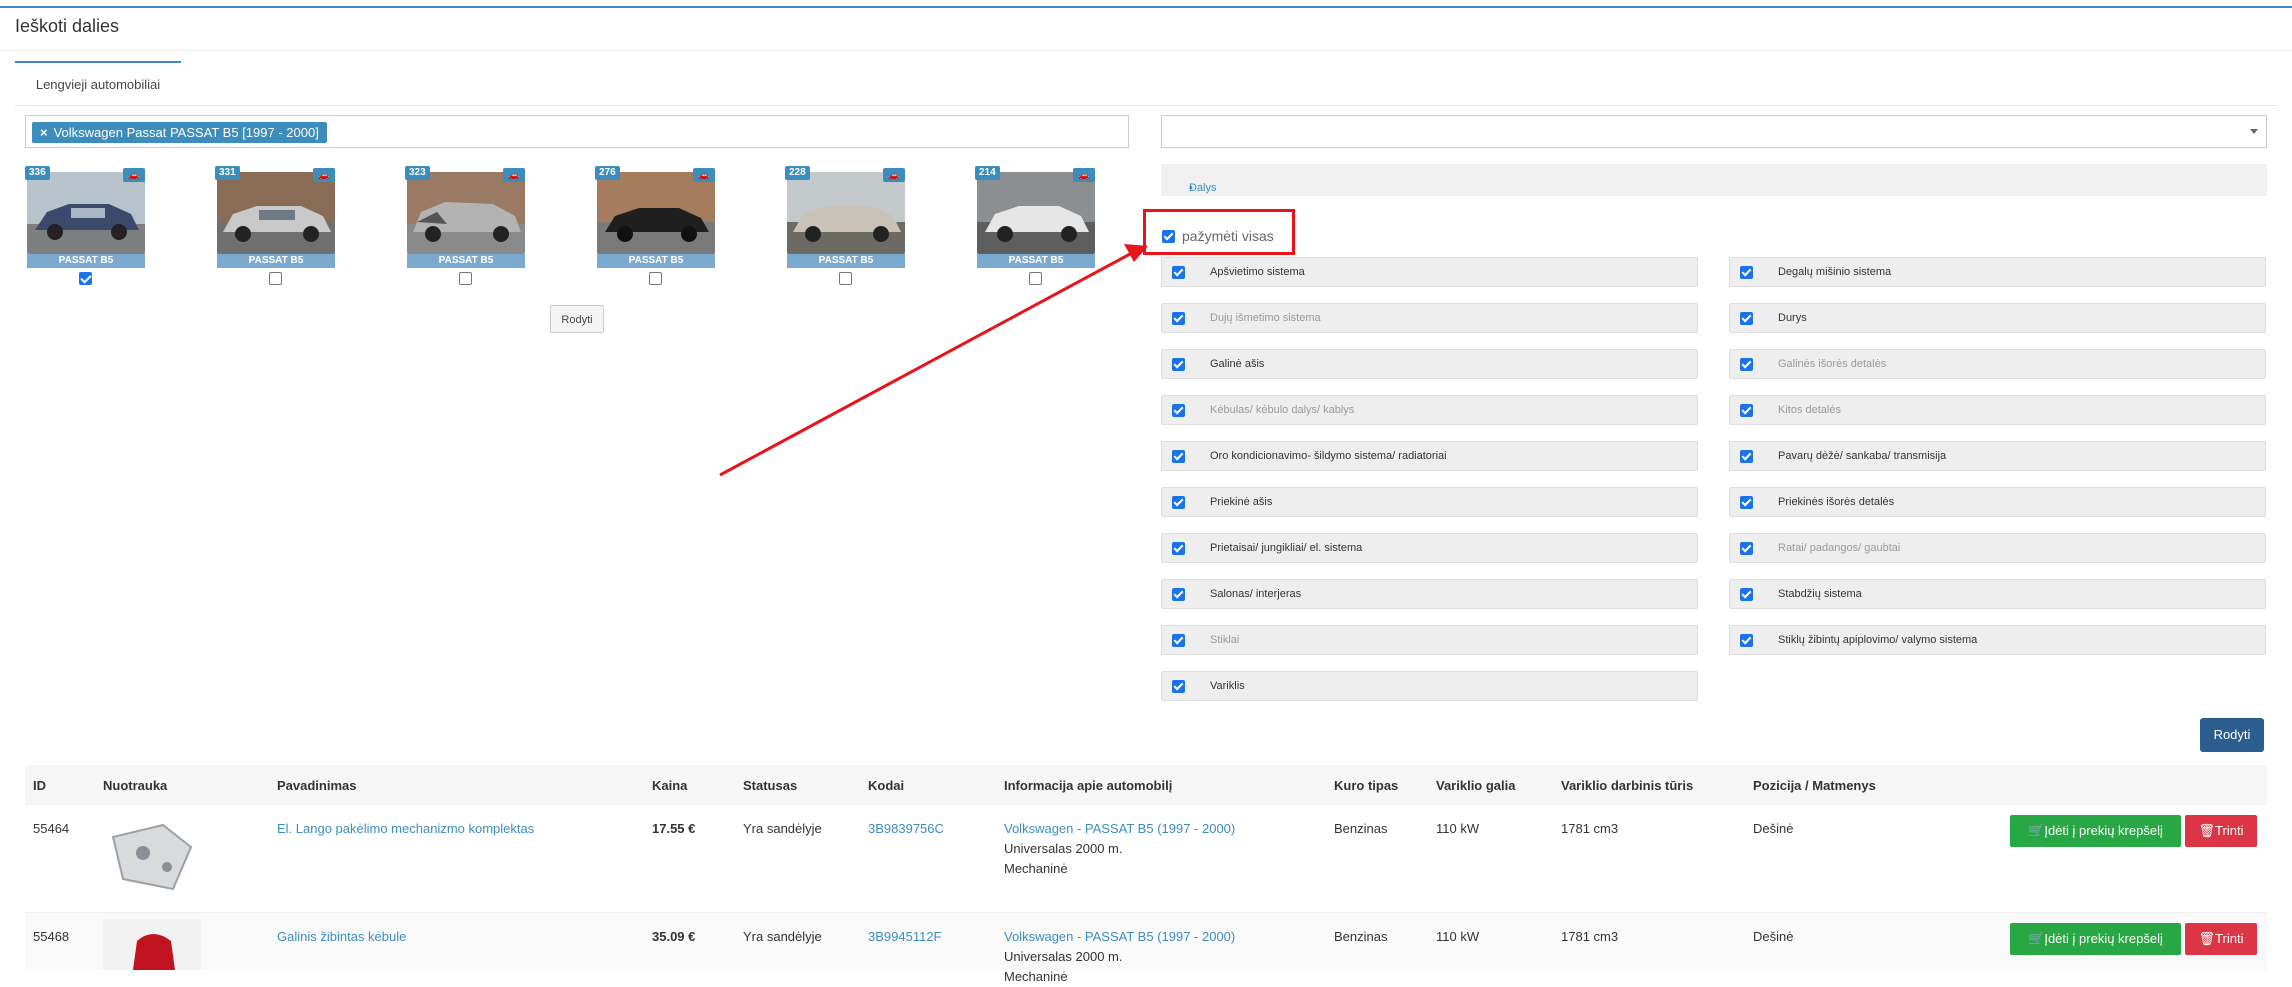 The height and width of the screenshot is (987, 2292). Describe the element at coordinates (607, 173) in the screenshot. I see `car-count-badge: 276` at that location.